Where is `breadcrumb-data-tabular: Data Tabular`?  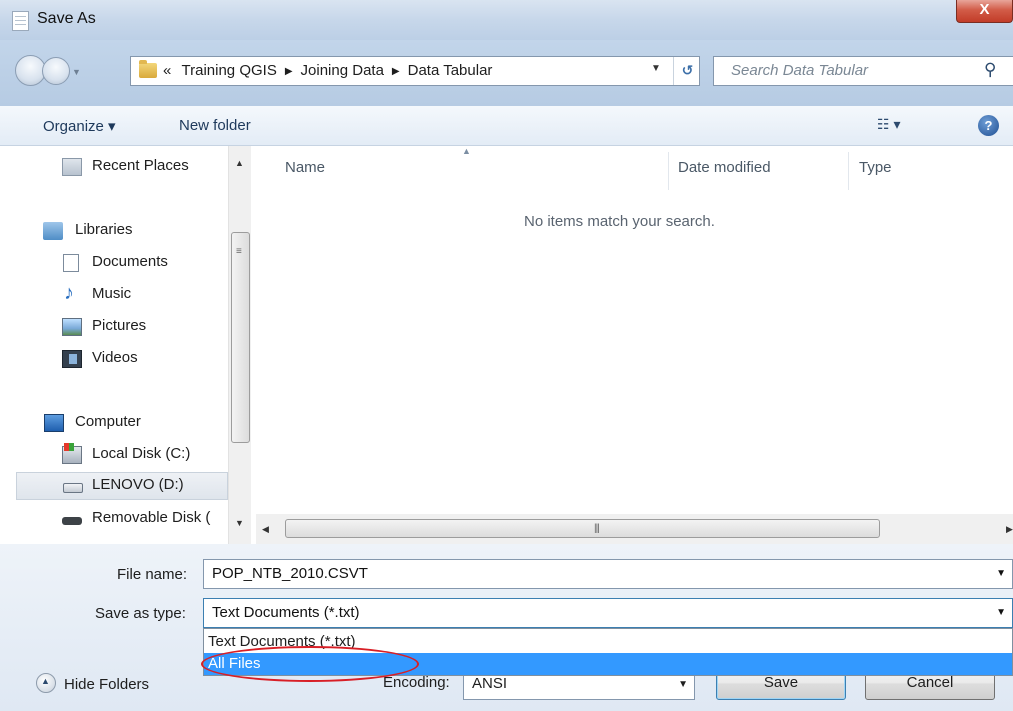 breadcrumb-data-tabular: Data Tabular is located at coordinates (450, 70).